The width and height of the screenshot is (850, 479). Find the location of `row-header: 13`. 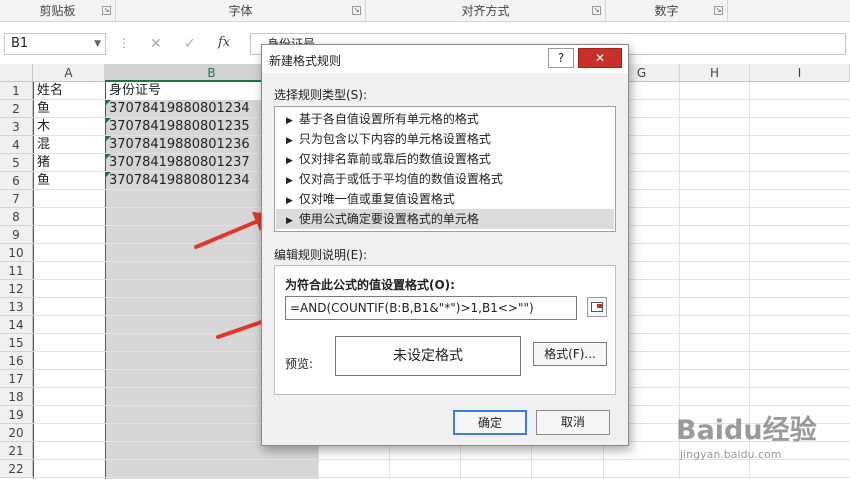

row-header: 13 is located at coordinates (16, 307).